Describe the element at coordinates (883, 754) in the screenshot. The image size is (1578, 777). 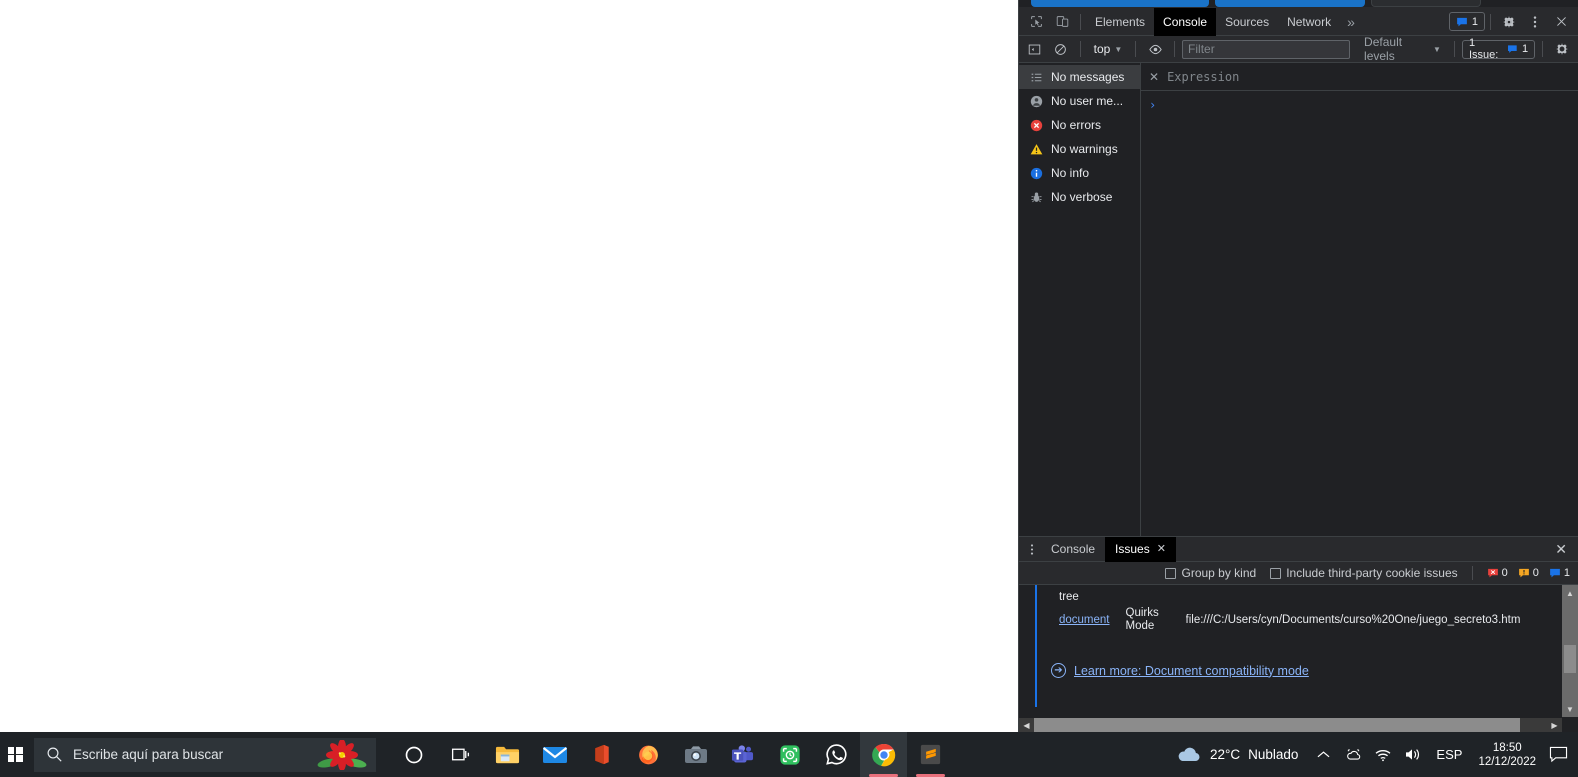
I see `google-chrome-icon` at that location.